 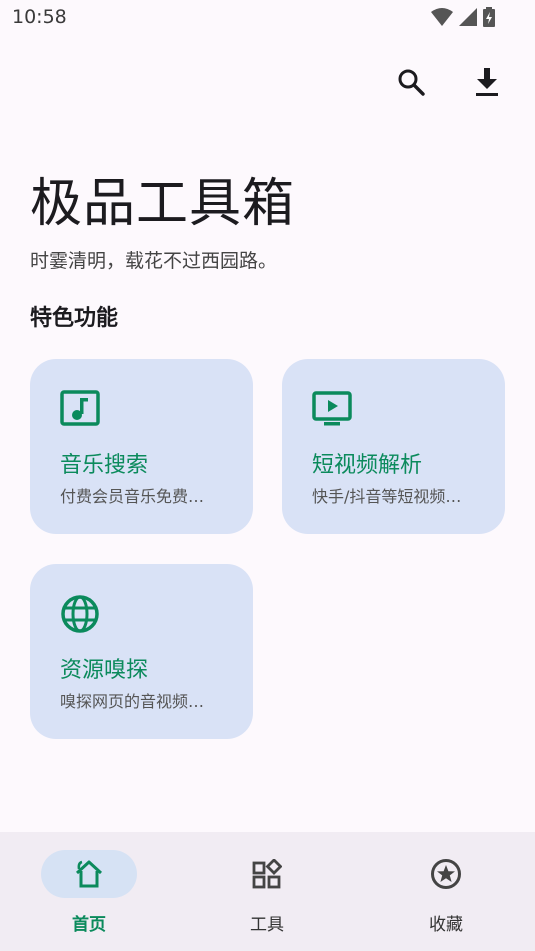 What do you see at coordinates (80, 614) in the screenshot?
I see `globe-icon` at bounding box center [80, 614].